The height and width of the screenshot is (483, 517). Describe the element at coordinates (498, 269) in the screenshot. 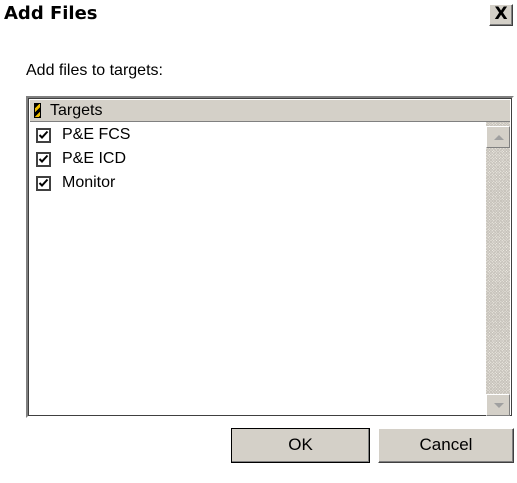

I see `vertical-scrollbar` at that location.